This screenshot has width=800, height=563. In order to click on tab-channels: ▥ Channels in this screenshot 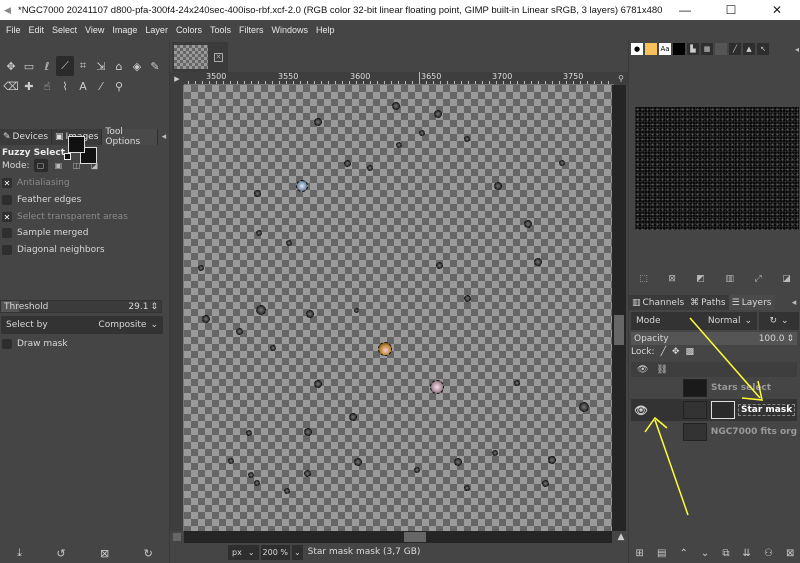, I will do `click(658, 302)`.